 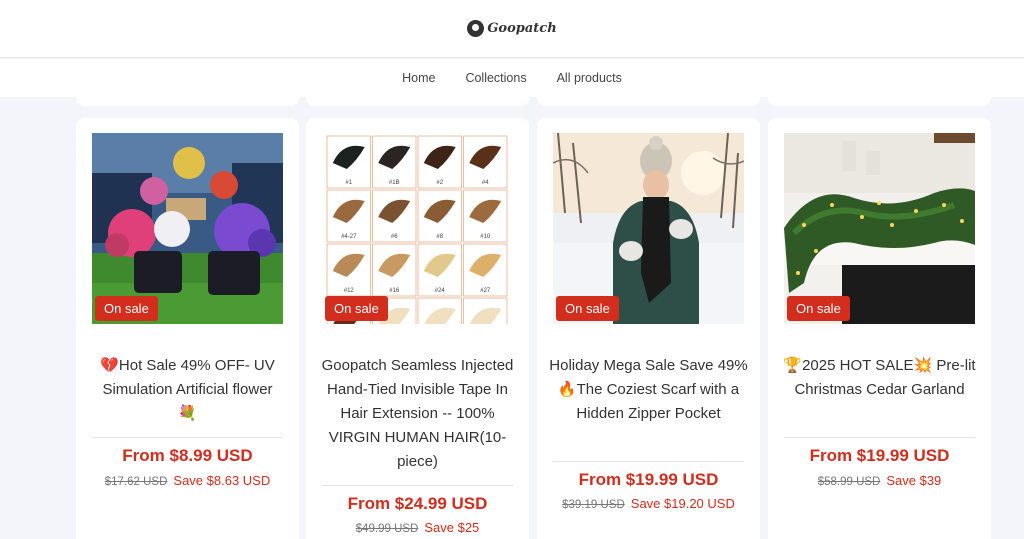 What do you see at coordinates (567, 389) in the screenshot?
I see `fire-icon: 🔥` at bounding box center [567, 389].